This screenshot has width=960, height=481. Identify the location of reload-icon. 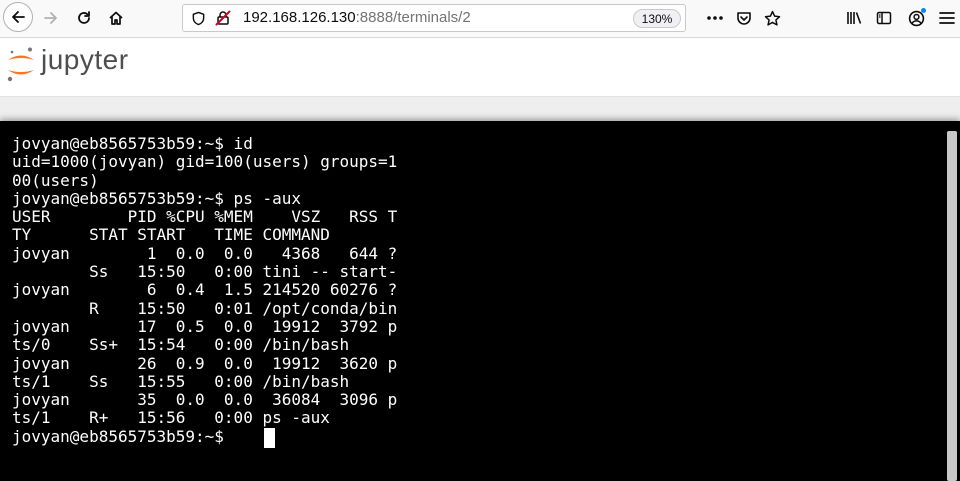
(84, 17).